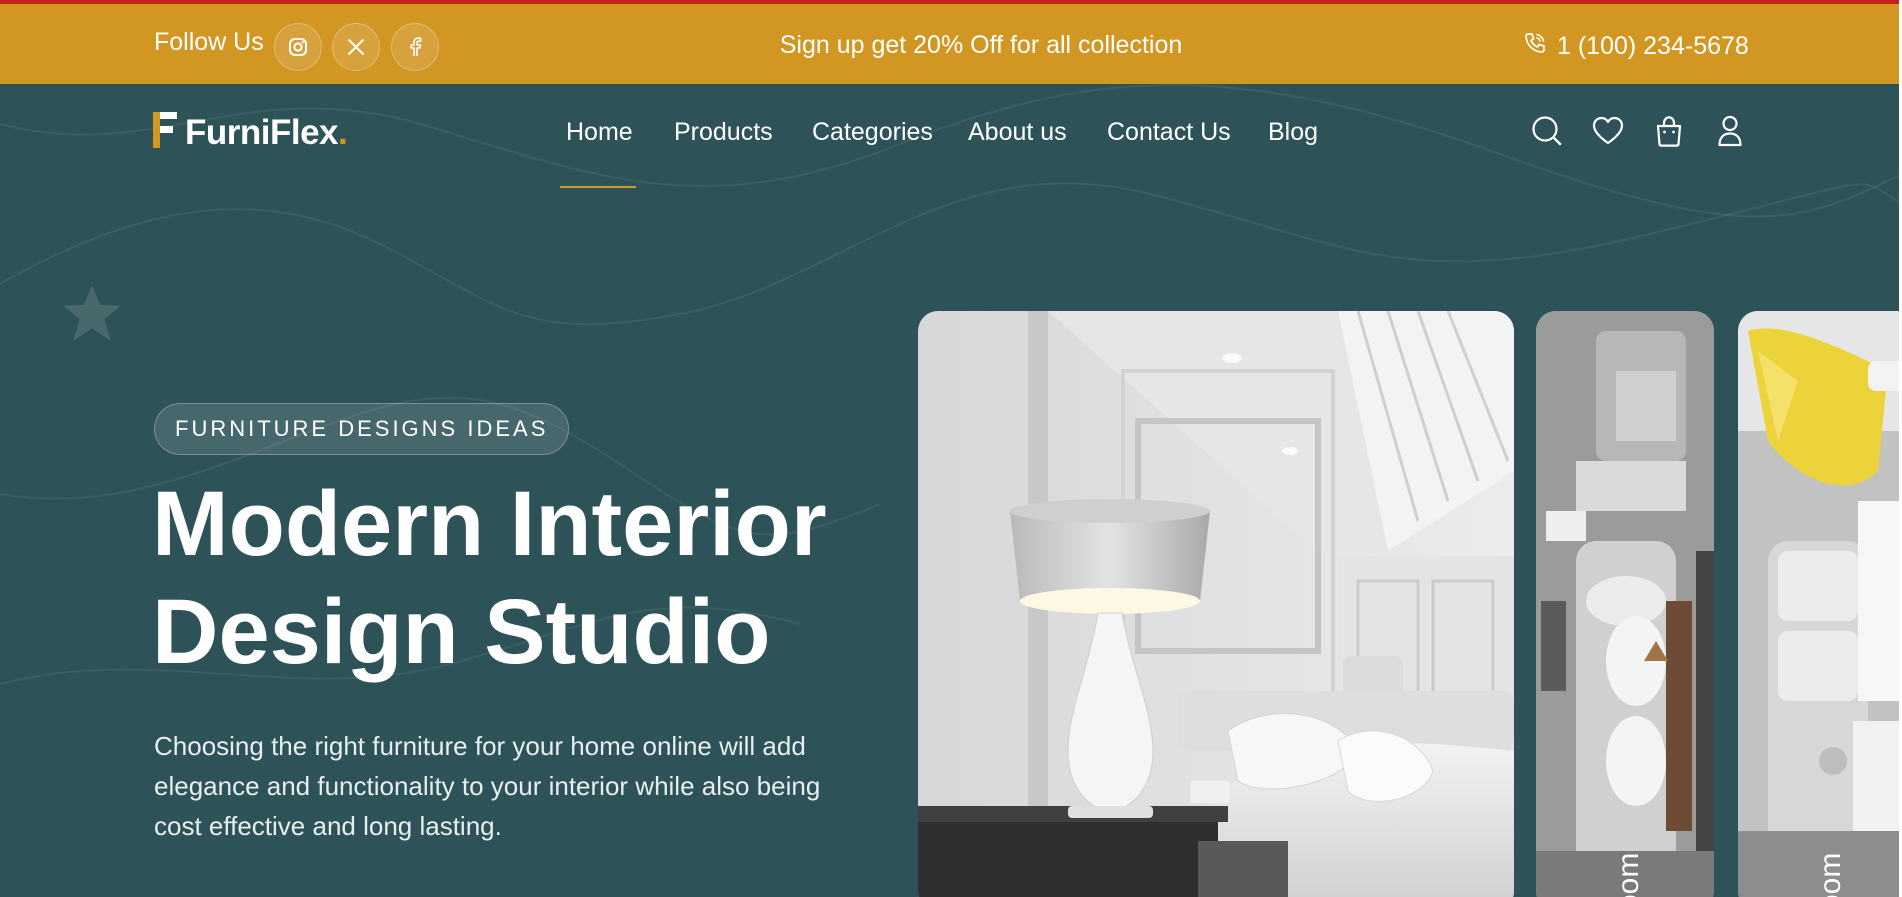  Describe the element at coordinates (165, 132) in the screenshot. I see `logo-mark-icon` at that location.